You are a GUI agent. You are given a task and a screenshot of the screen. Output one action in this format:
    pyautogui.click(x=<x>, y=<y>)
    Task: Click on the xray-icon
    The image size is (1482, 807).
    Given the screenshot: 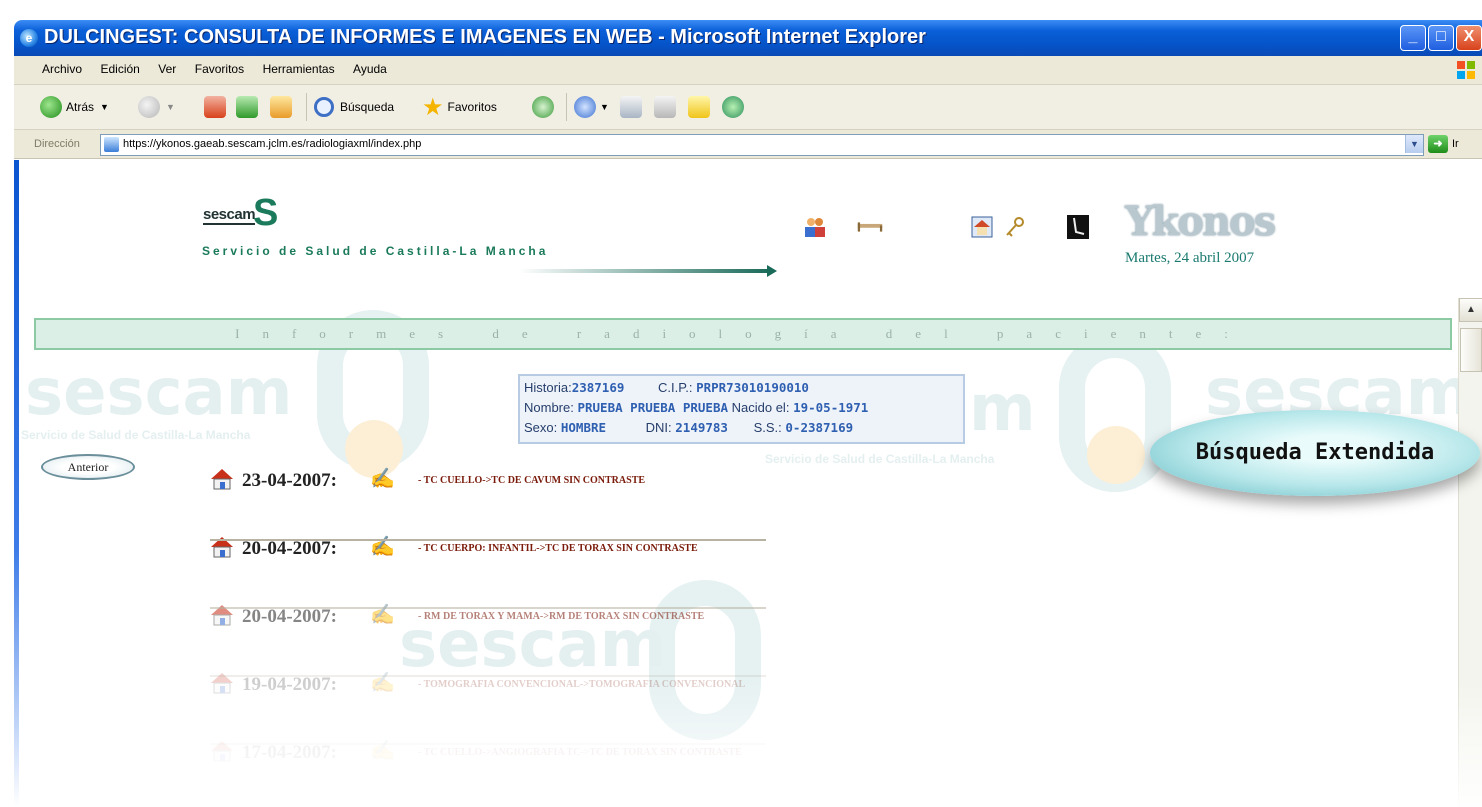 What is the action you would take?
    pyautogui.click(x=1078, y=227)
    